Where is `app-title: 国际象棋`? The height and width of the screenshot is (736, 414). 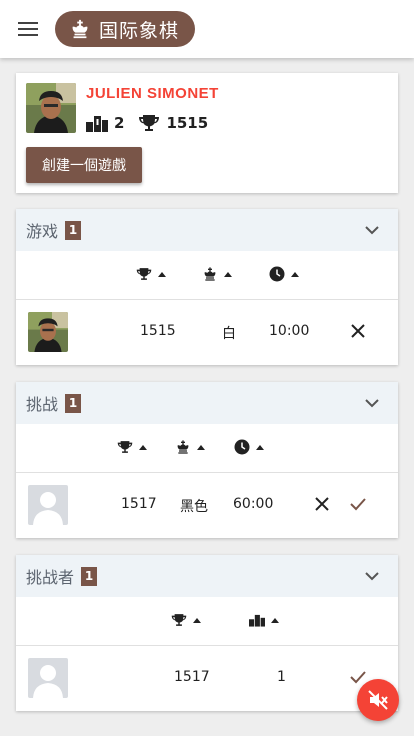 app-title: 国际象棋 is located at coordinates (139, 30).